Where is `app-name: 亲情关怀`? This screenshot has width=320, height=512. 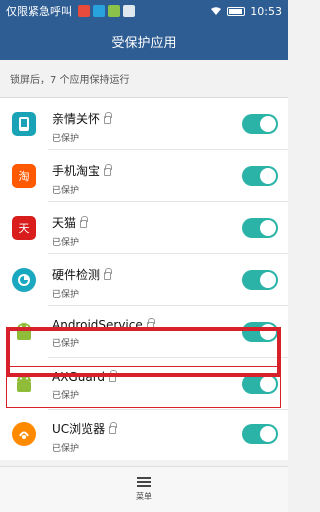
app-name: 亲情关怀 is located at coordinates (76, 119).